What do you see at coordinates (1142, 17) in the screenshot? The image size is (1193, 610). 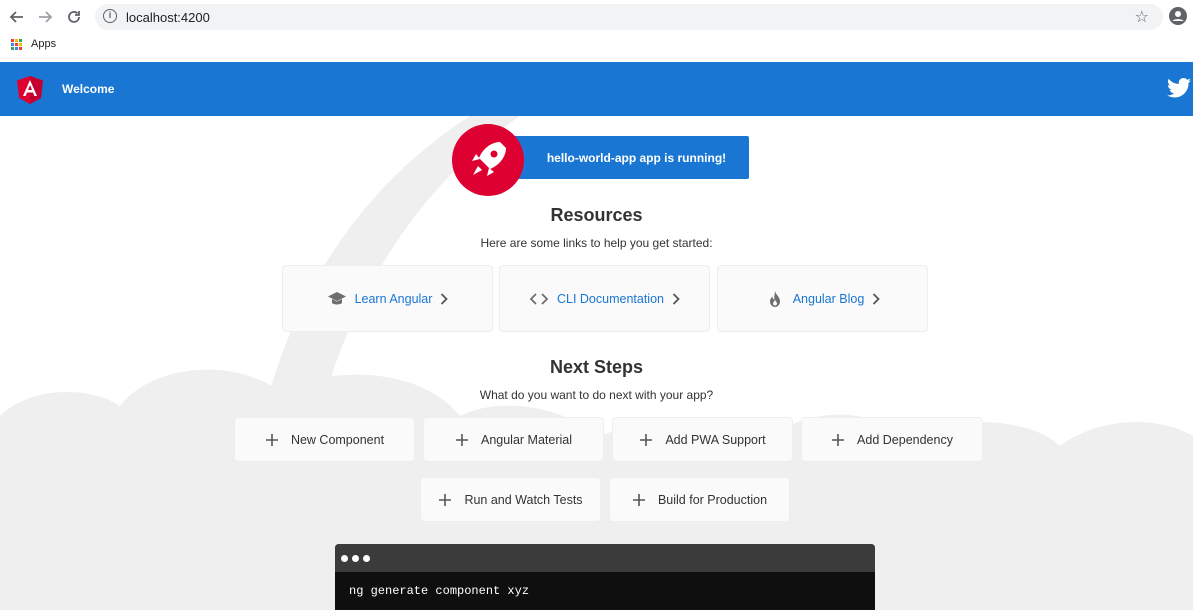 I see `star-icon: ☆` at bounding box center [1142, 17].